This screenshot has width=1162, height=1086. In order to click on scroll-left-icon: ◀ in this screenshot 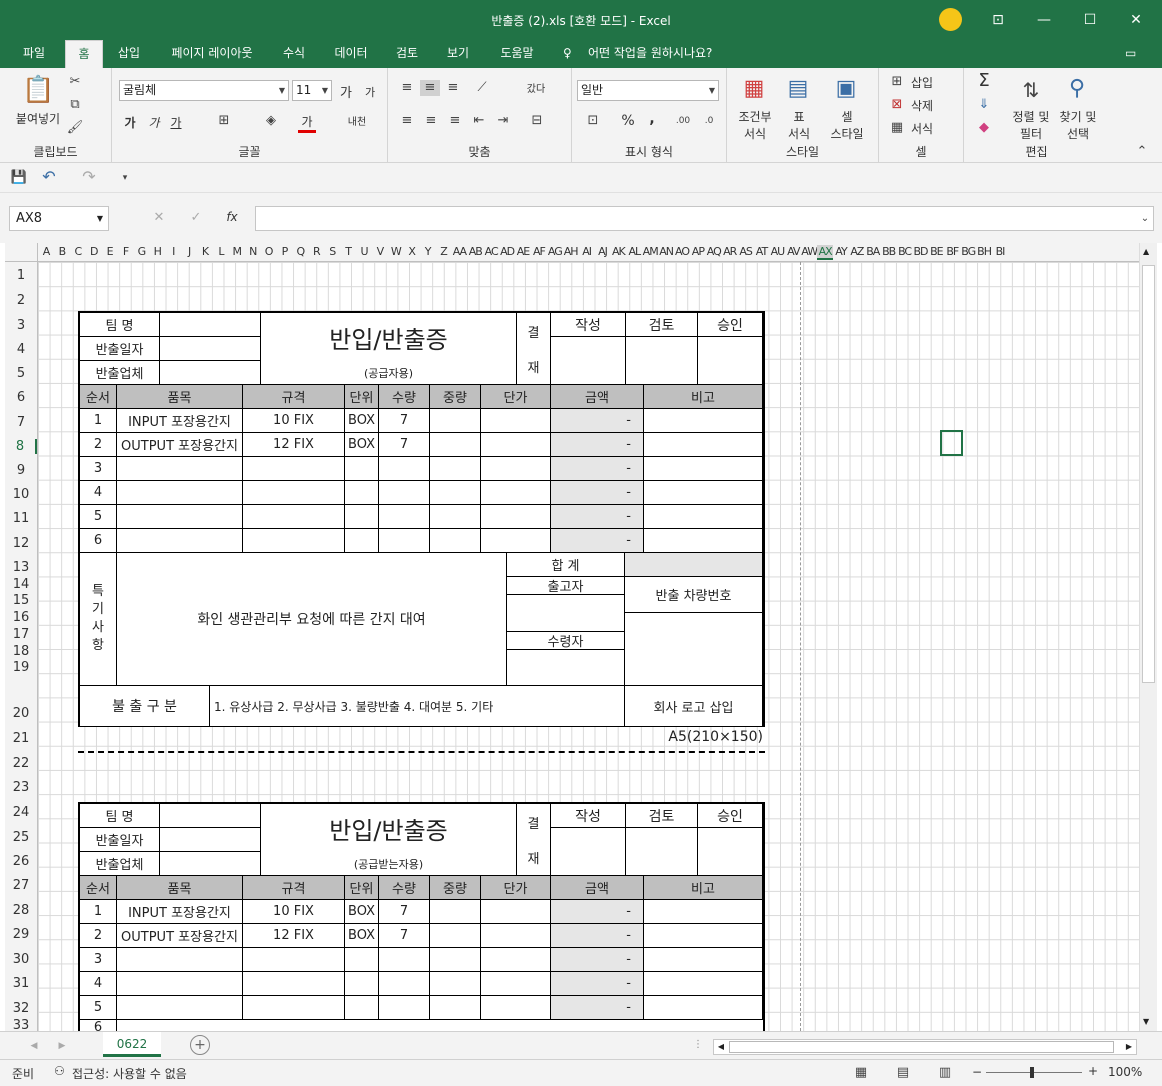, I will do `click(721, 1047)`.